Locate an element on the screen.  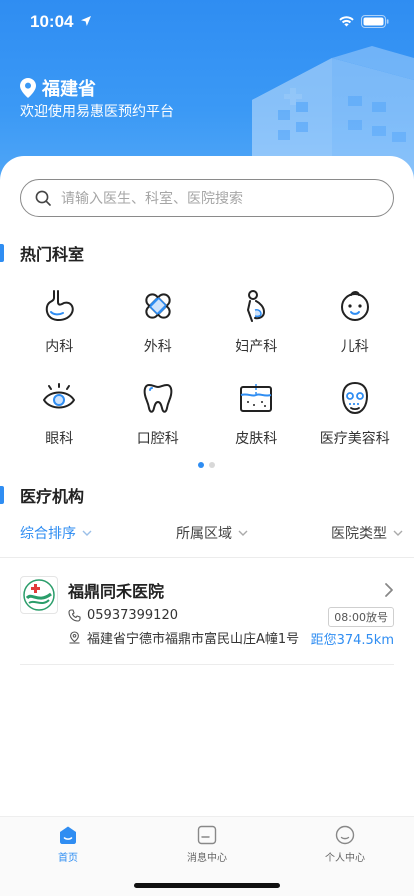
department-obstetrics: 妇产科 is located at coordinates (256, 330).